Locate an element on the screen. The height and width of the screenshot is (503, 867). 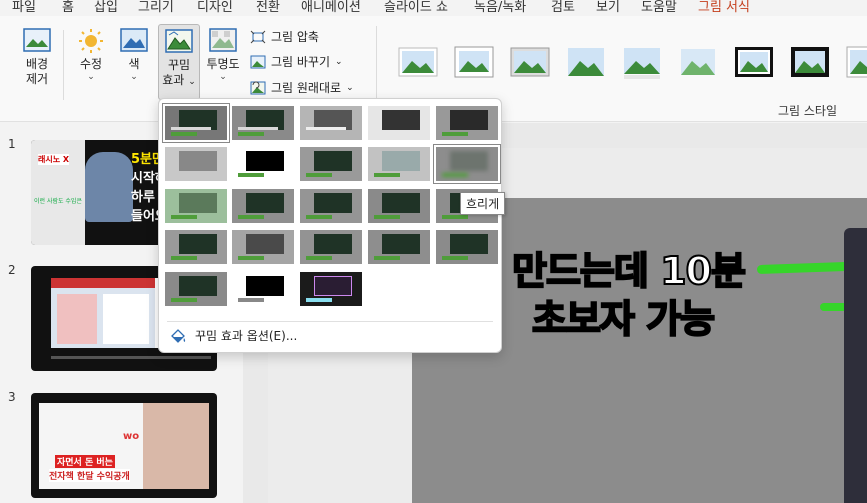
reset-picture-icon is located at coordinates (258, 87).